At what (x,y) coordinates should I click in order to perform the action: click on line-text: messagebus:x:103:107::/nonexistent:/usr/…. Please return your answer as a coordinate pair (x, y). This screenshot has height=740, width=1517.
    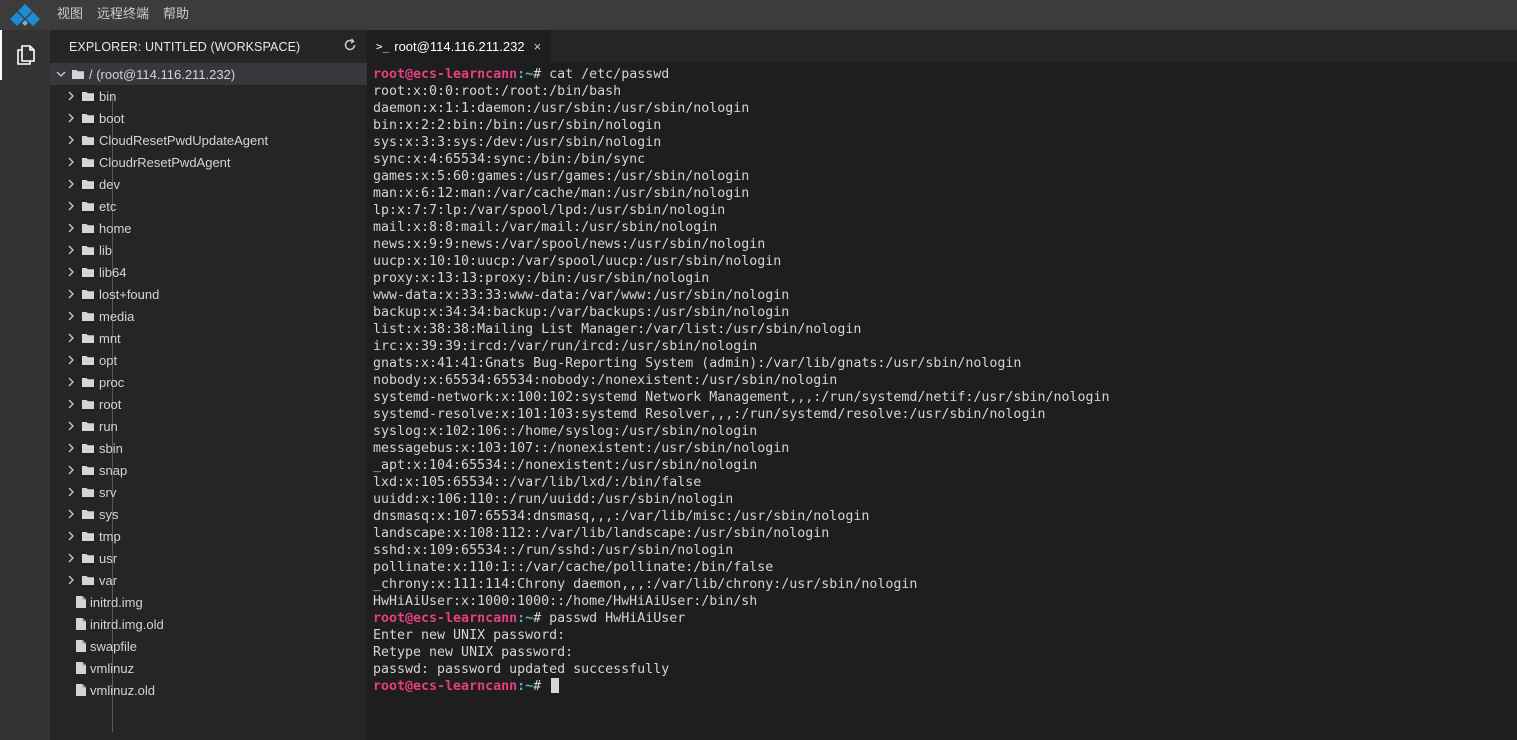
    Looking at the image, I should click on (581, 448).